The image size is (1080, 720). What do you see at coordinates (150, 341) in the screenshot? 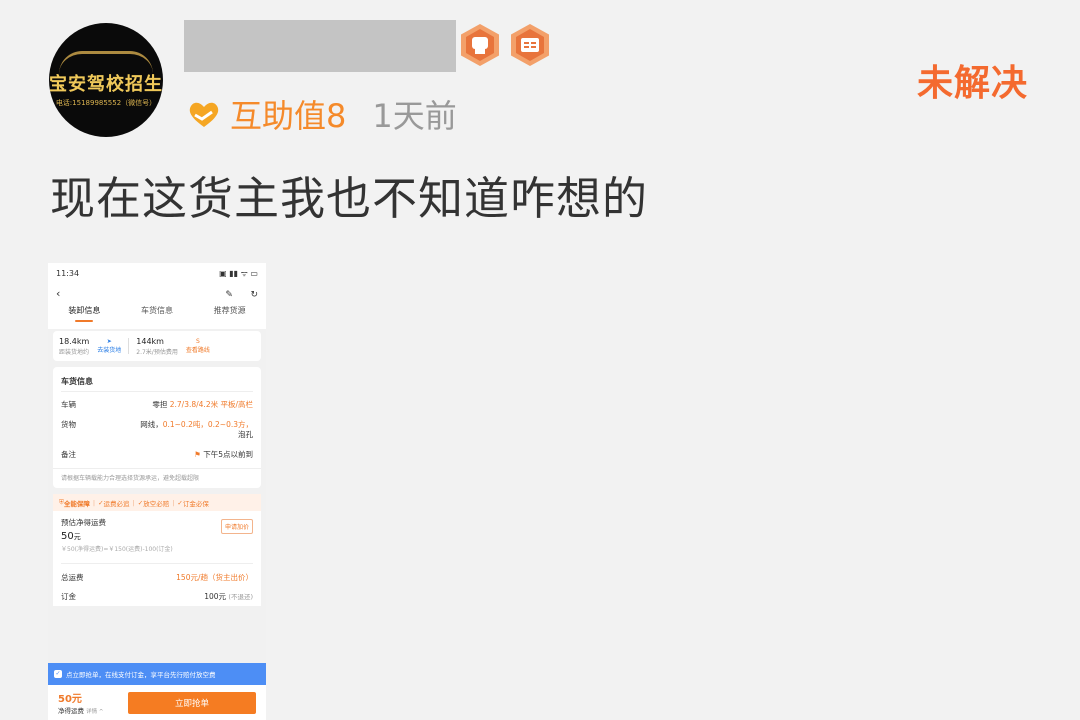
I see `route-distance: 144km` at bounding box center [150, 341].